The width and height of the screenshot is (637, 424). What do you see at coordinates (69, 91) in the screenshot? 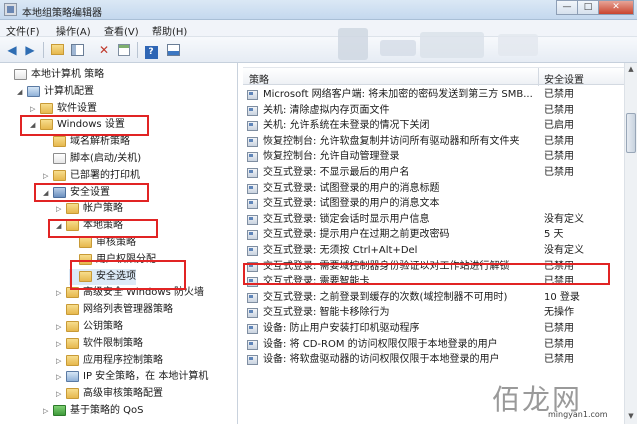
I see `tree-node-label: 计算机配置` at bounding box center [69, 91].